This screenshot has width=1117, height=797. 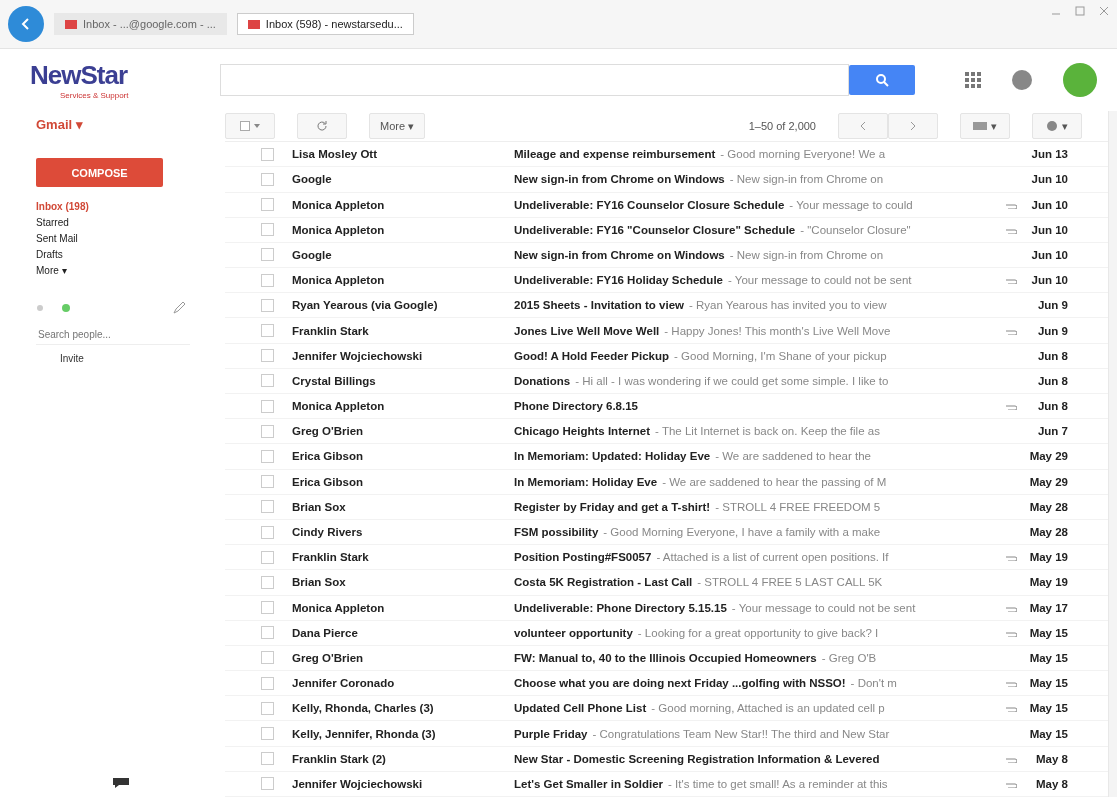 I want to click on nav-item: Sent Mail, so click(x=130, y=239).